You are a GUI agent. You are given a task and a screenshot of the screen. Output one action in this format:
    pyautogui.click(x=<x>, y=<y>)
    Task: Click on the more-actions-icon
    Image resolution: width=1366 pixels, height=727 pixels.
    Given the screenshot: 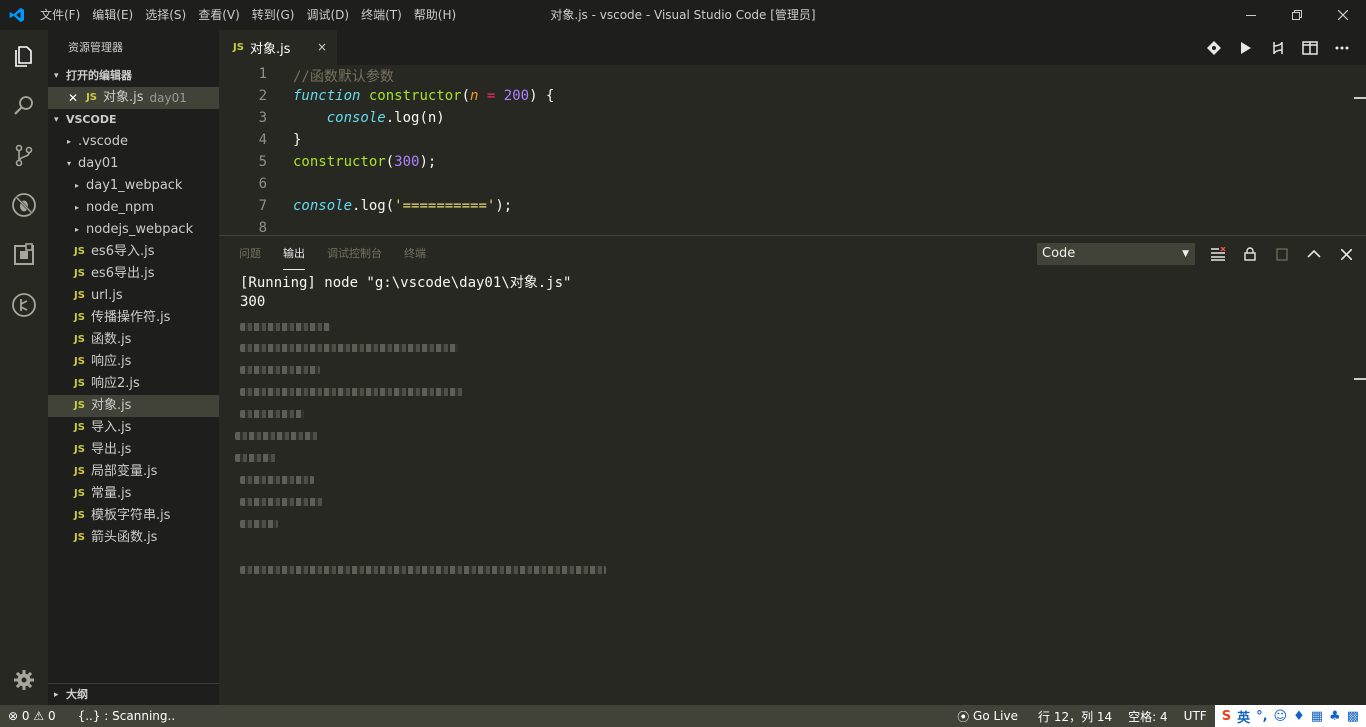 What is the action you would take?
    pyautogui.click(x=1342, y=47)
    